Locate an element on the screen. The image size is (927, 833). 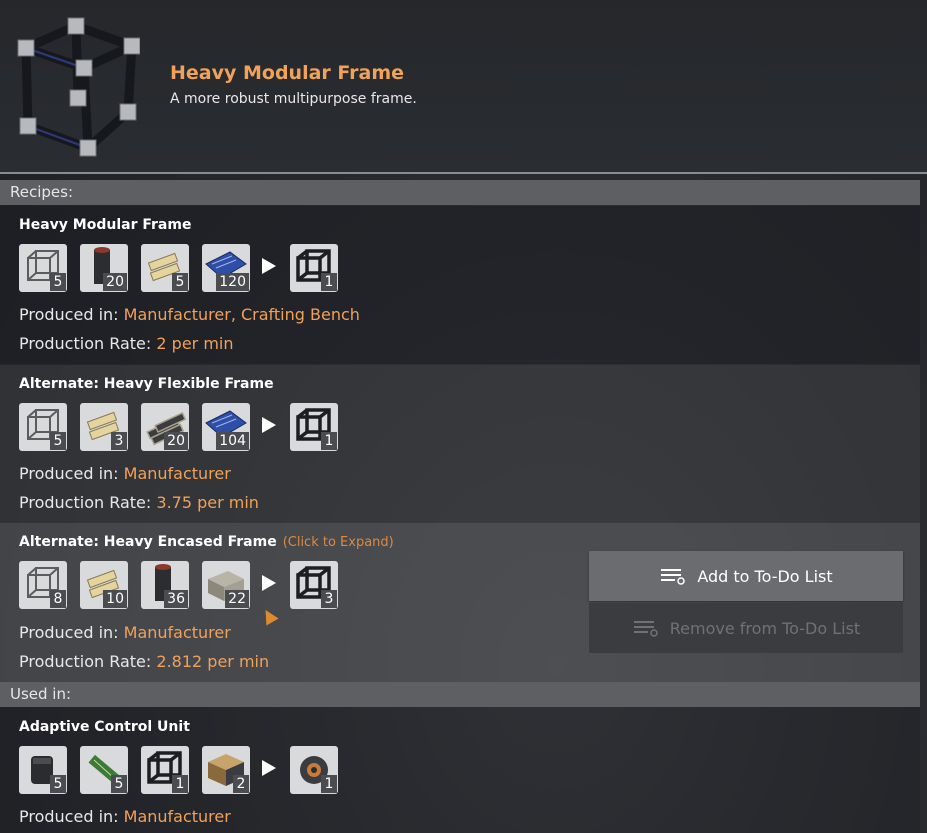
steel-pipe-icon: 36 is located at coordinates (165, 585).